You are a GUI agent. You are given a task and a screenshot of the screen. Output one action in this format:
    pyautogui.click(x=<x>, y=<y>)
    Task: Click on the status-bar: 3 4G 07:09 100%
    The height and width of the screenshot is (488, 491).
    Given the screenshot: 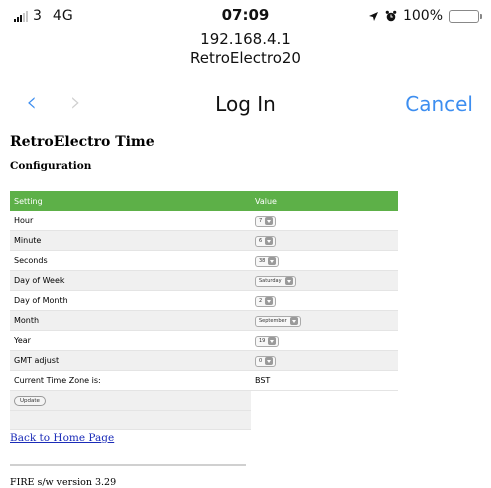 What is the action you would take?
    pyautogui.click(x=245, y=16)
    